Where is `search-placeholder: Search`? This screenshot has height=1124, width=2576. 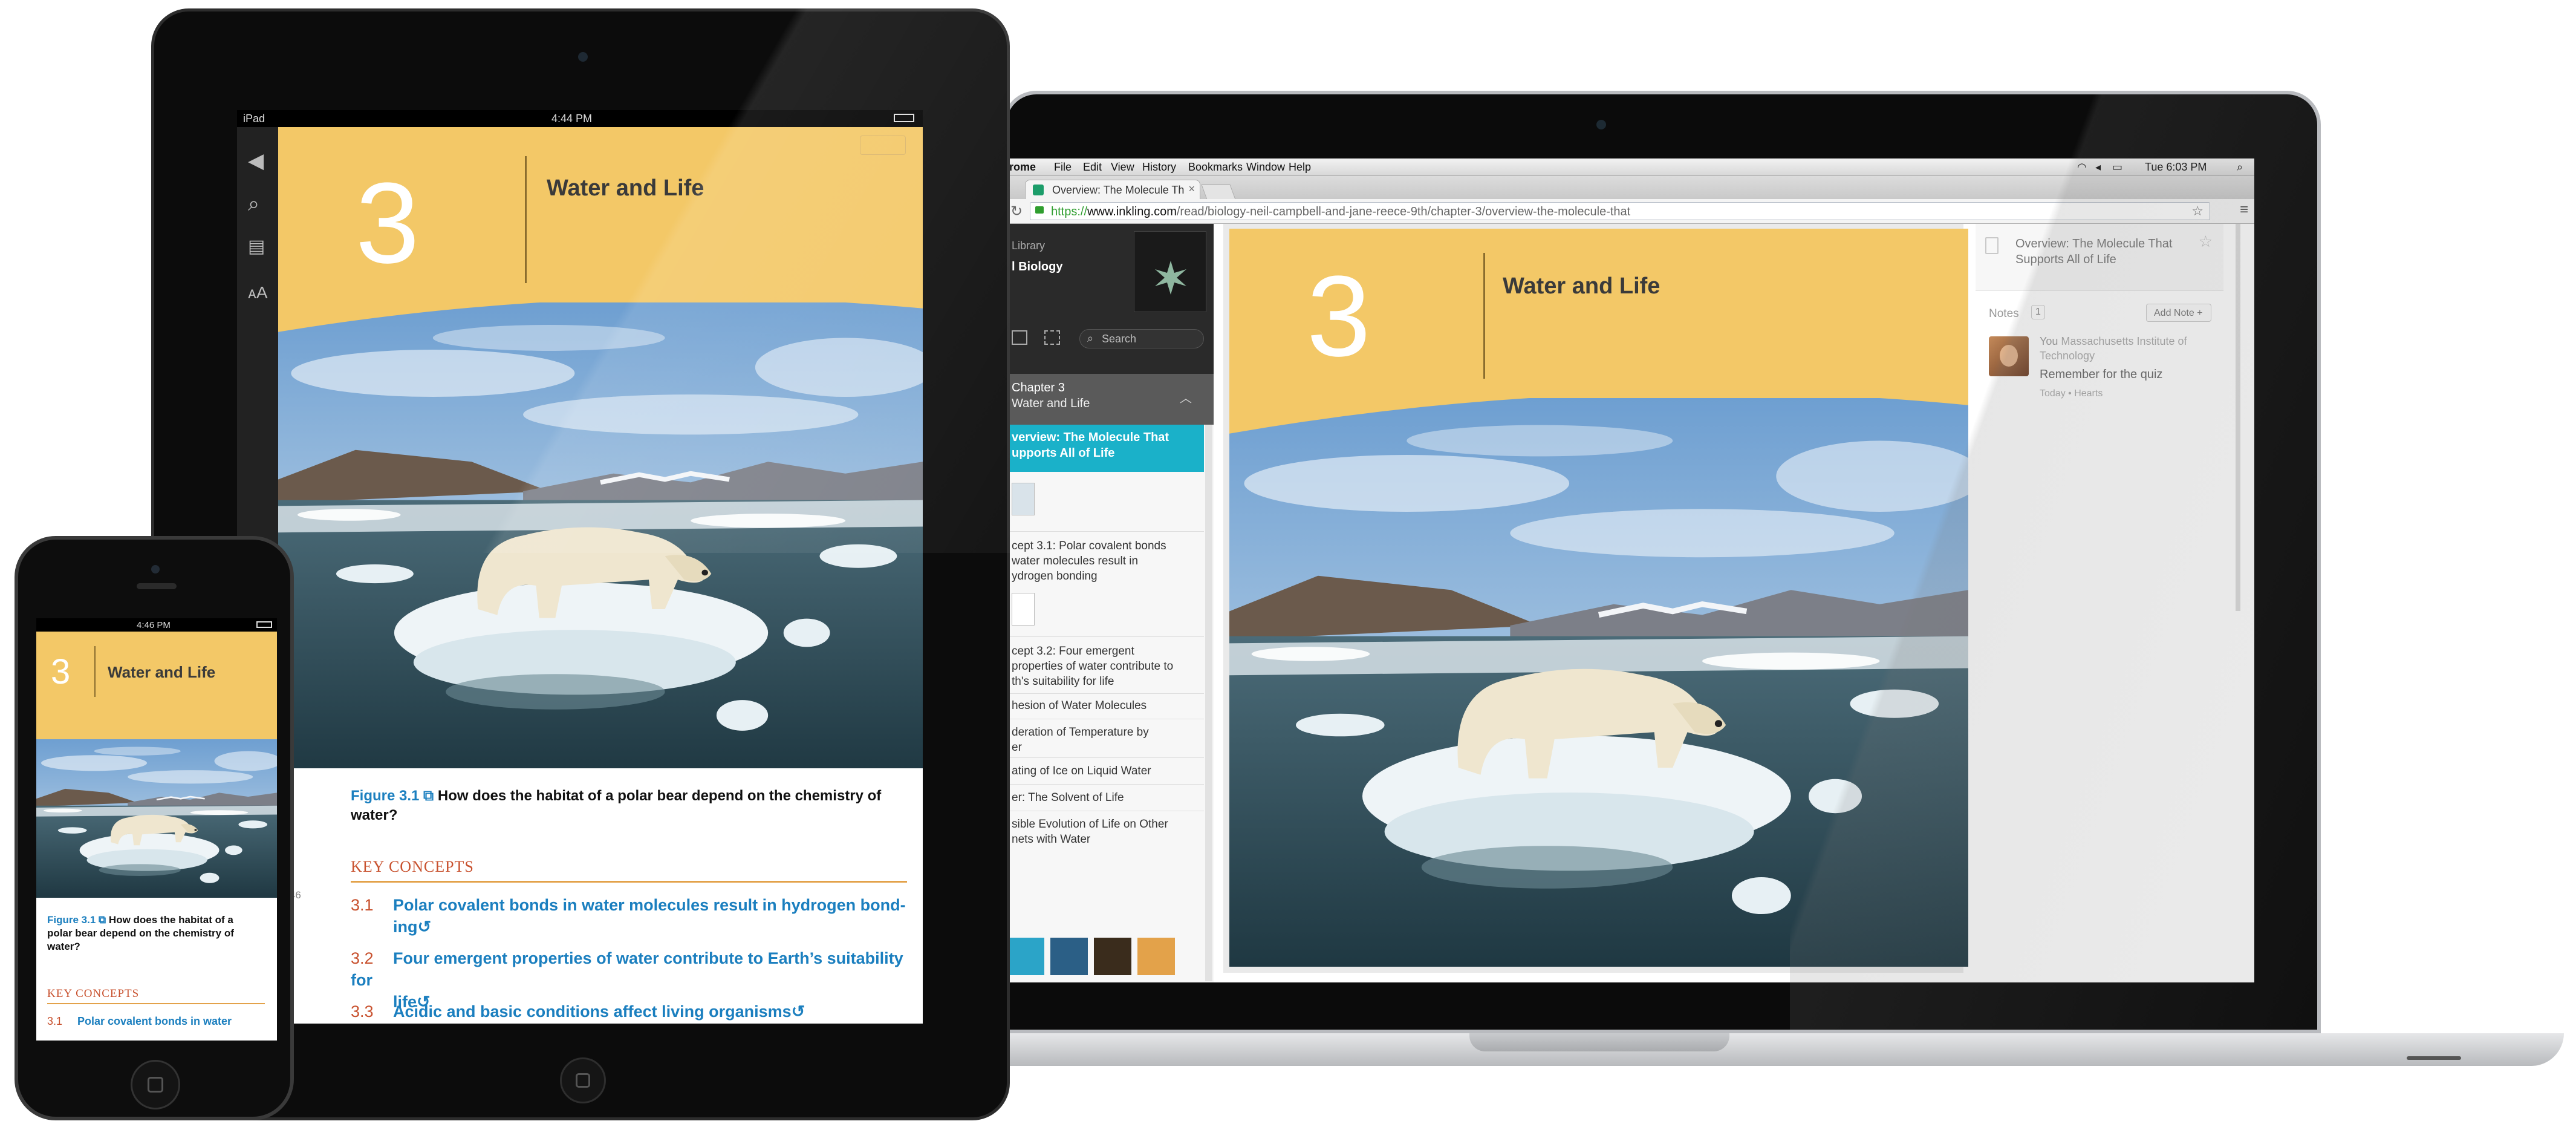
search-placeholder: Search is located at coordinates (1120, 339).